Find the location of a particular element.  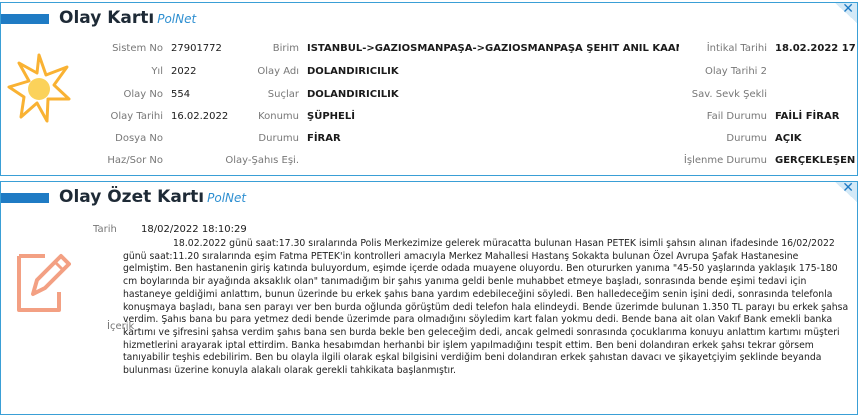

suclar-value: DOLANDIRICILIK is located at coordinates (353, 94).